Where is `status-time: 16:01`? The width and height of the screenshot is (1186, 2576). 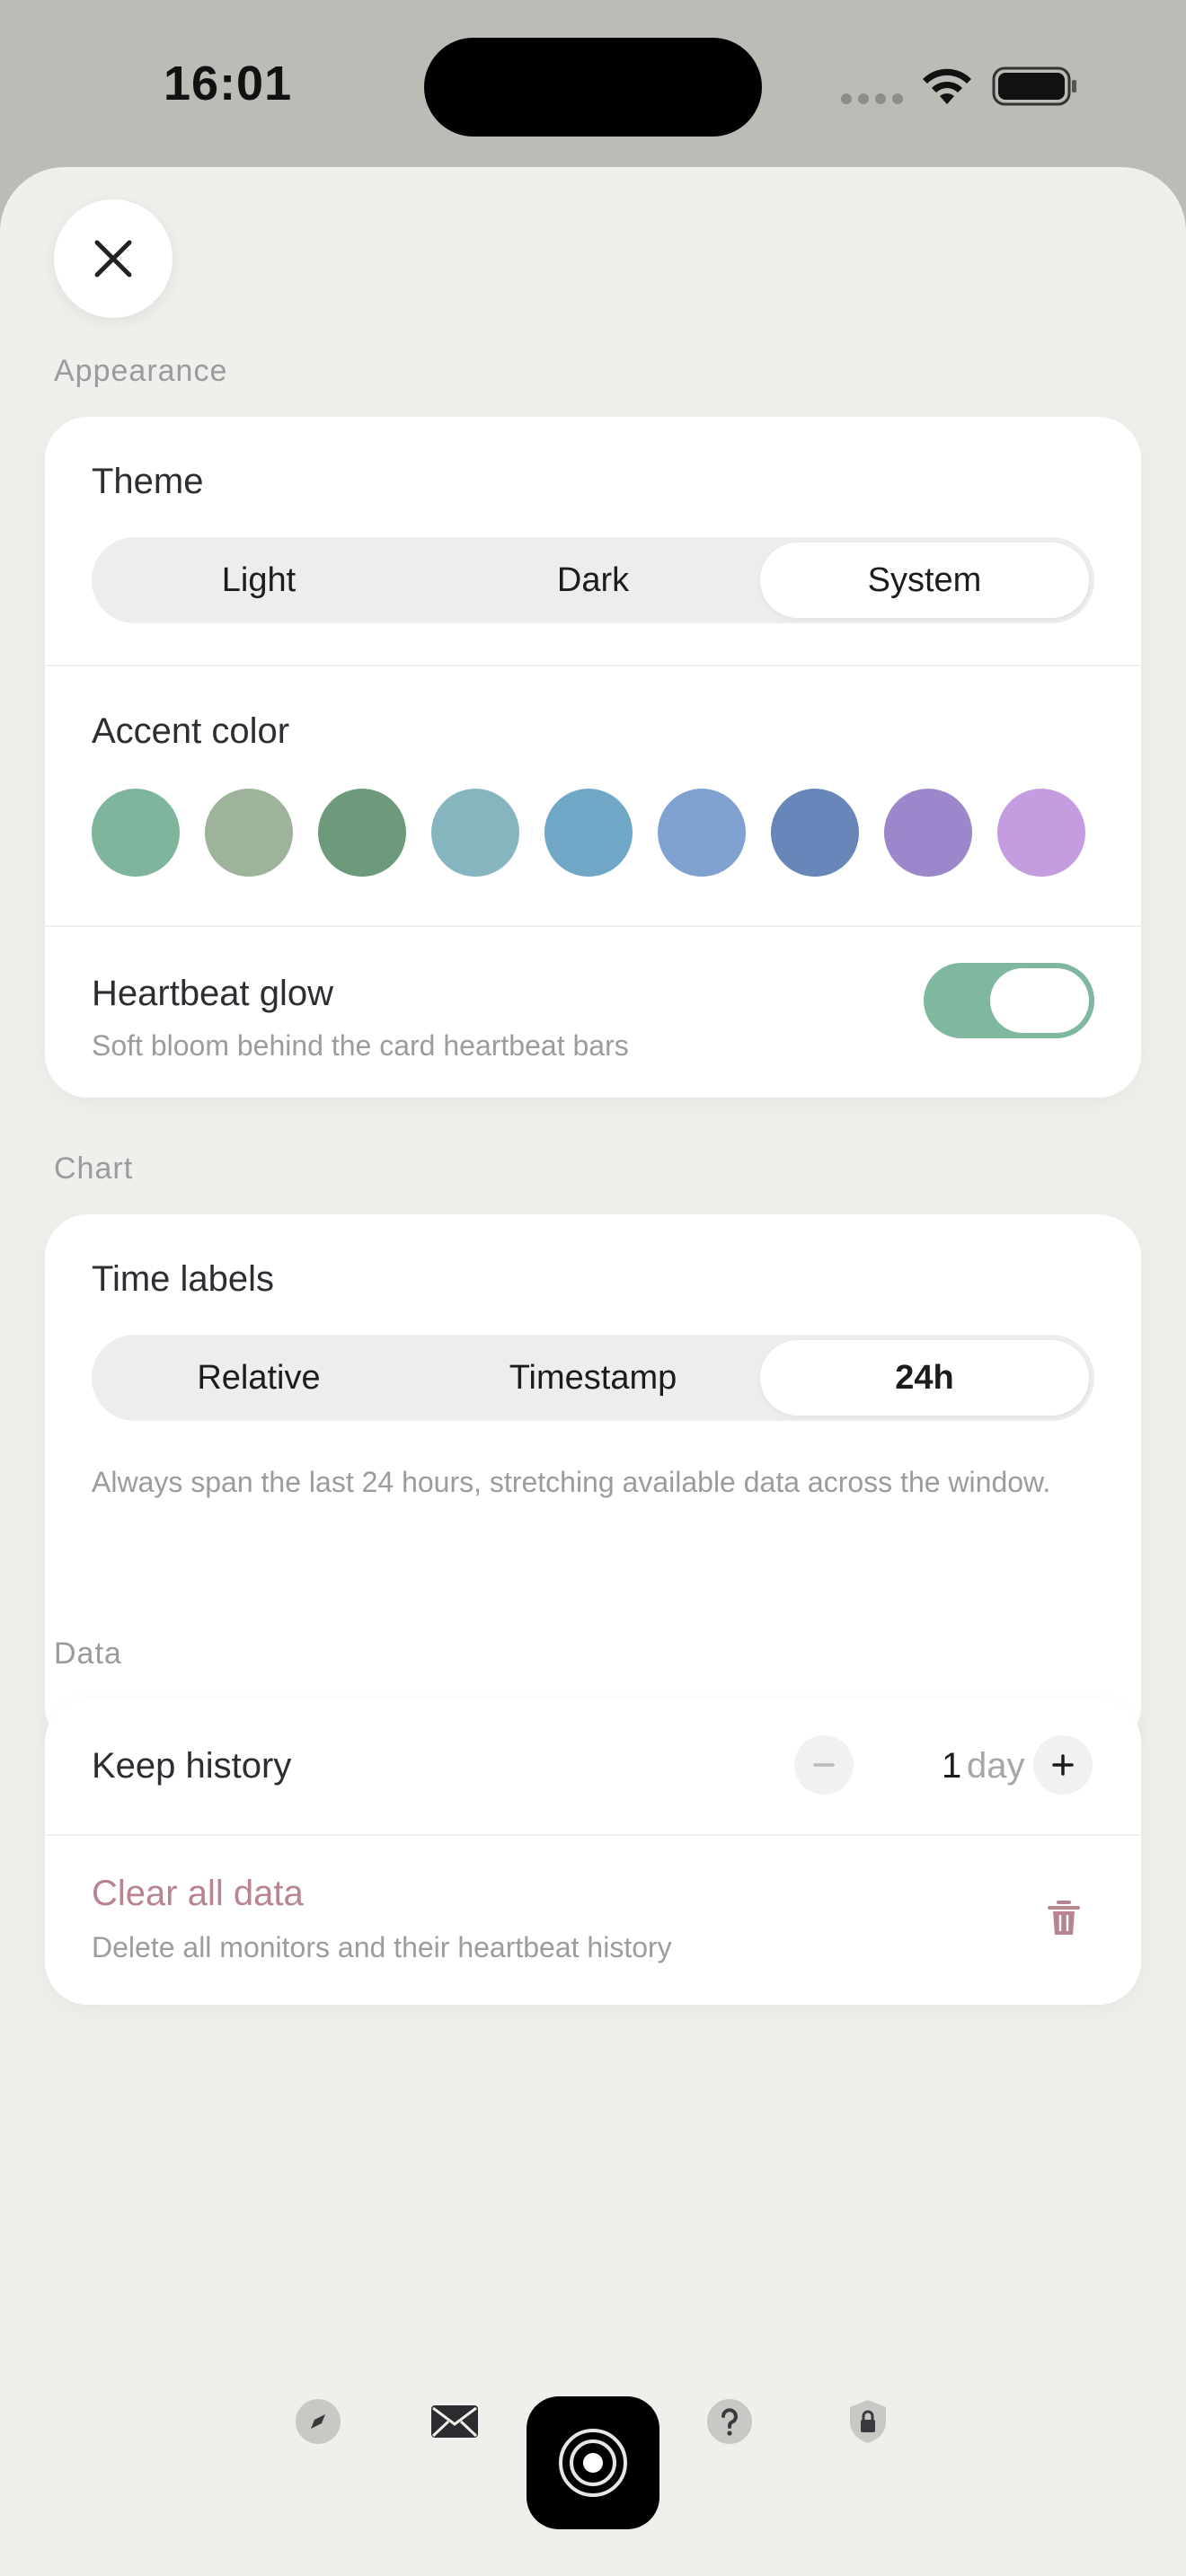
status-time: 16:01 is located at coordinates (228, 83).